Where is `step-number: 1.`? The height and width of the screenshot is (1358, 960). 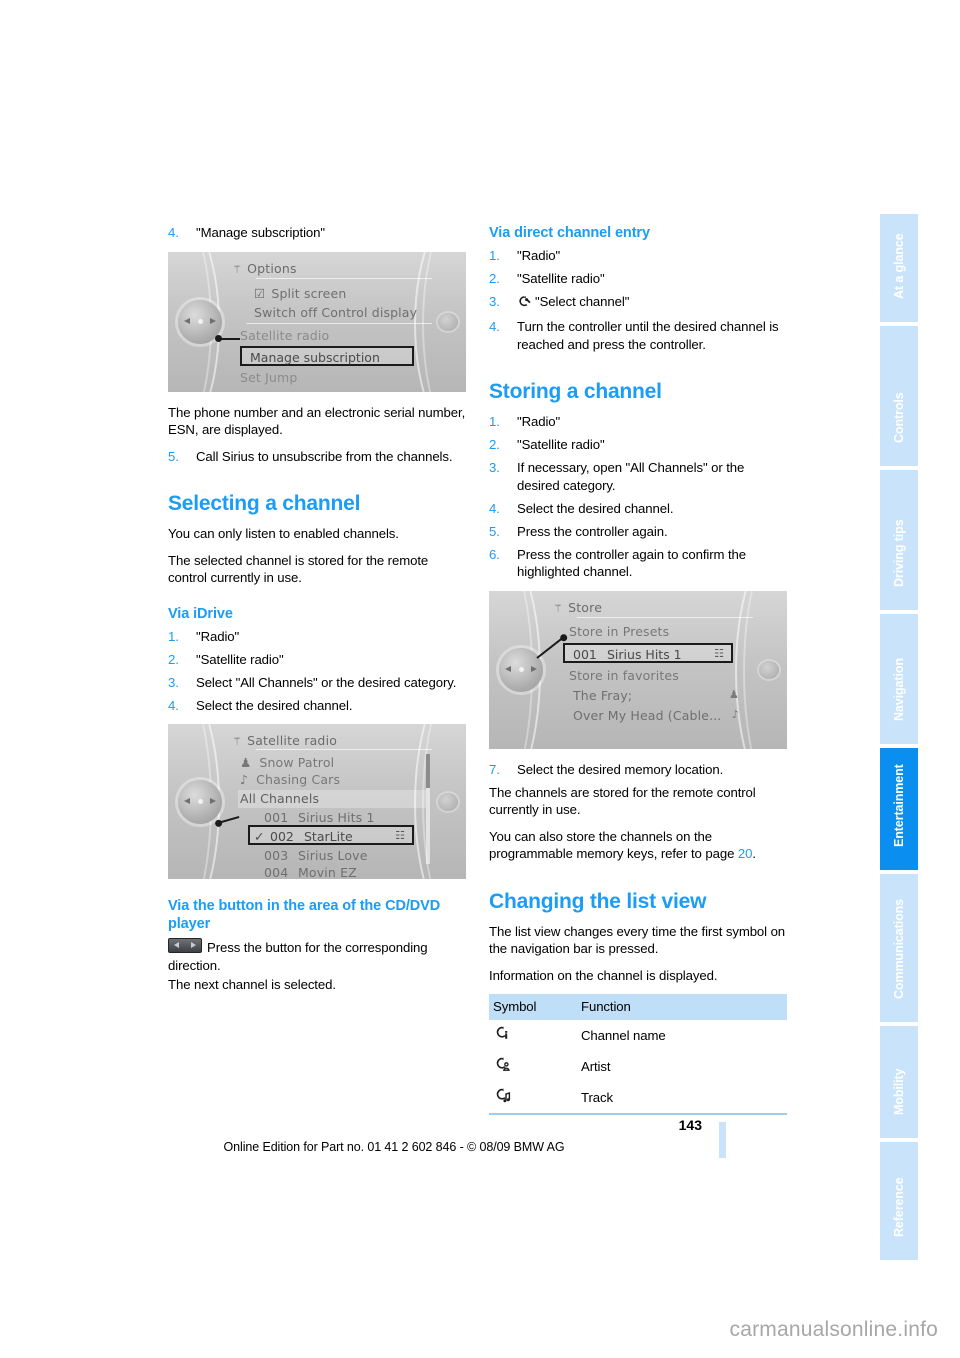
step-number: 1. is located at coordinates (494, 421).